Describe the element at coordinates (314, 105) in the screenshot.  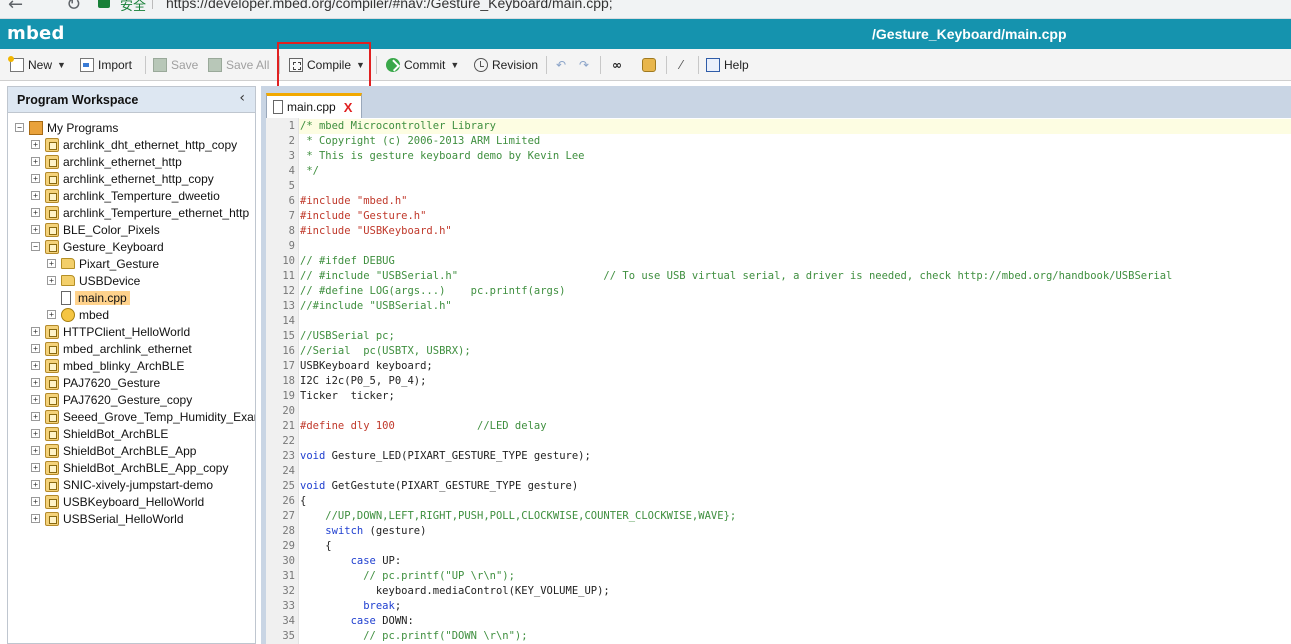
I see `tab-main-cpp: main.cpp X` at that location.